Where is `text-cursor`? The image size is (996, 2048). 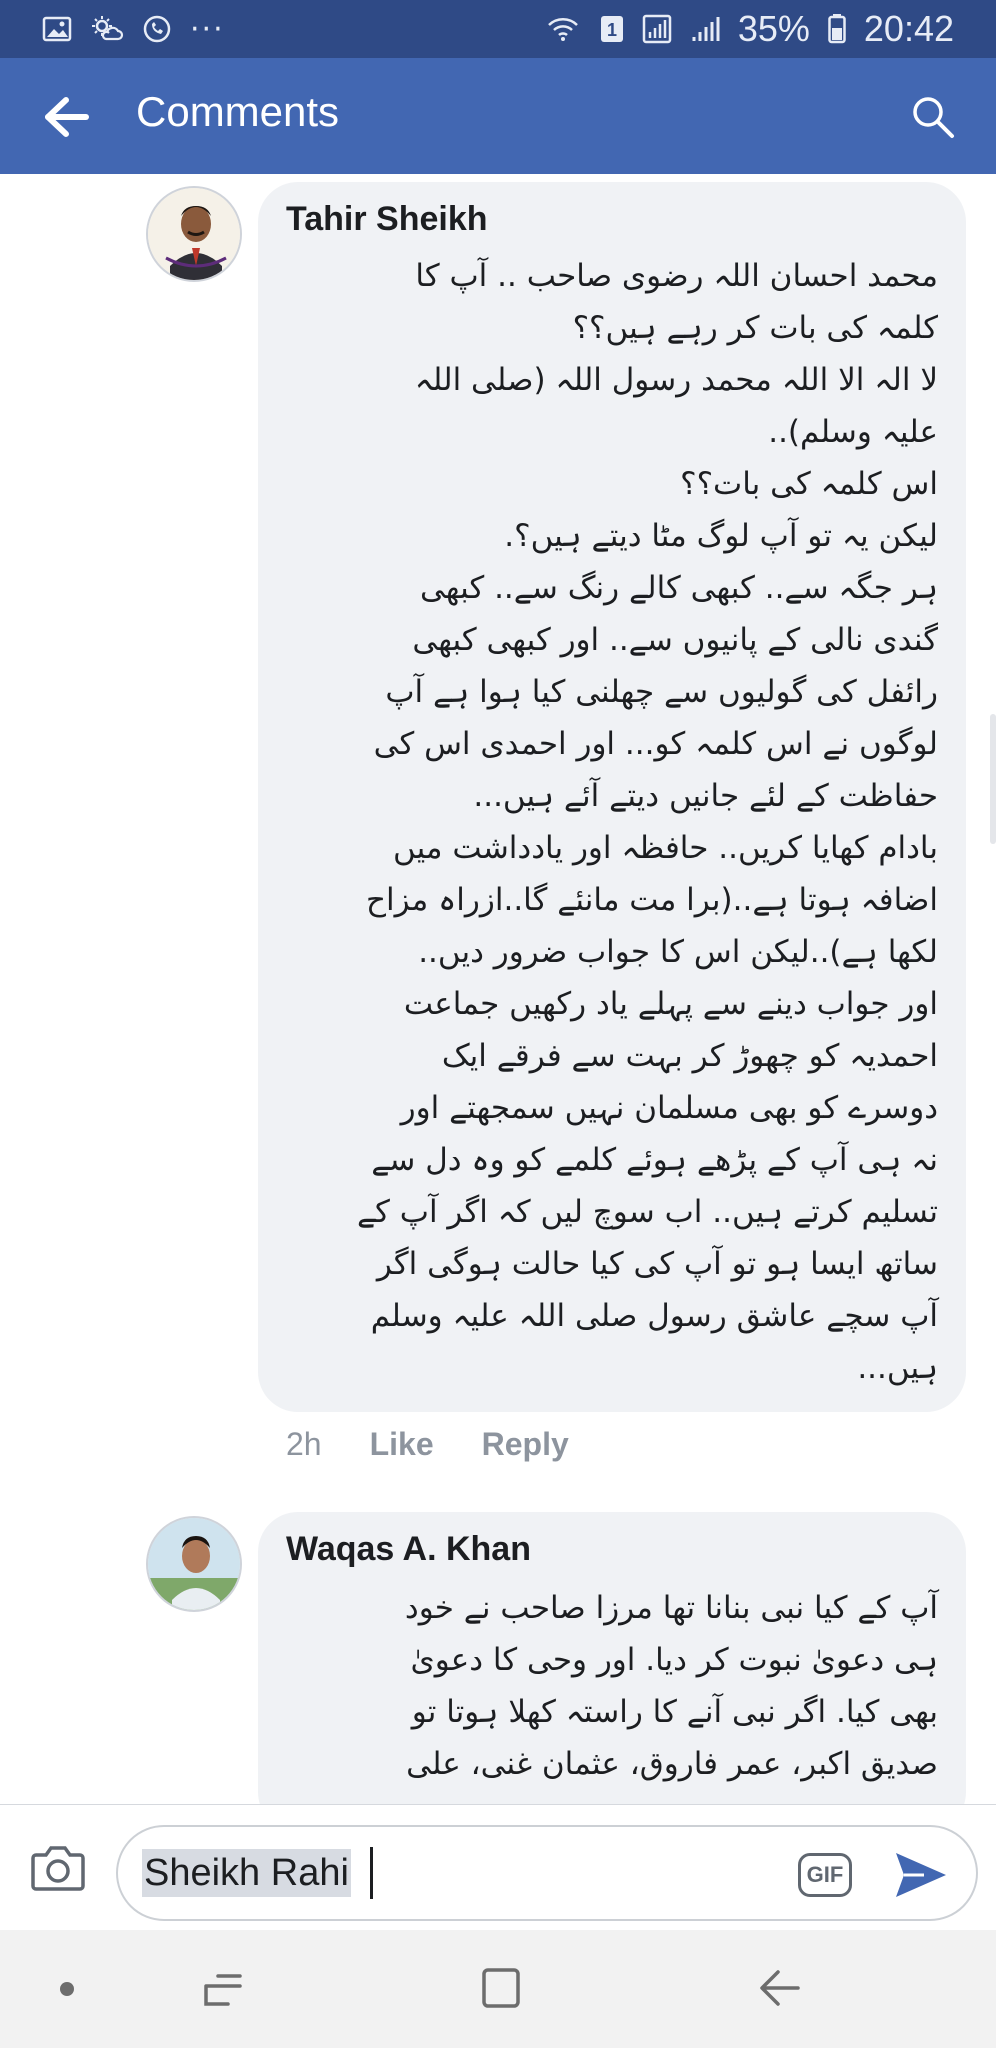
text-cursor is located at coordinates (371, 1873).